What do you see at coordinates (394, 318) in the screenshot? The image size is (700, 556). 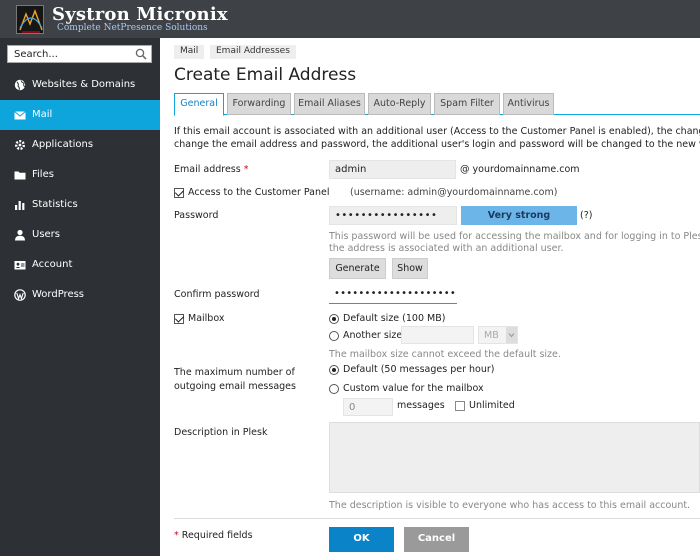 I see `default-size-label: Default size (100 MB)` at bounding box center [394, 318].